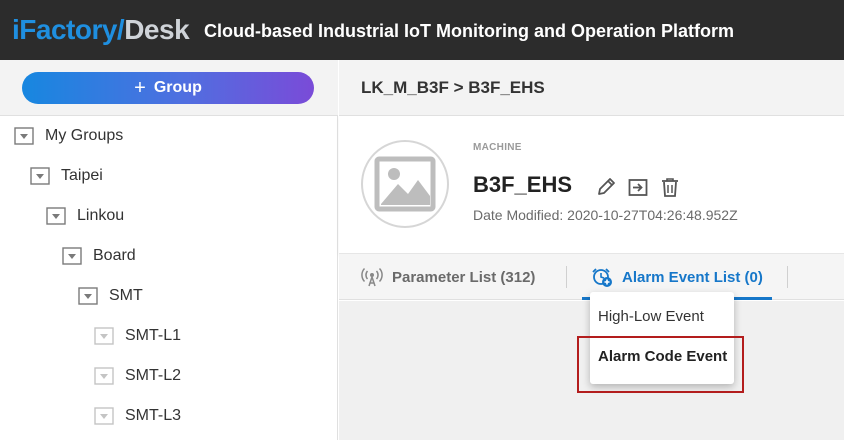  I want to click on highlight-box, so click(660, 364).